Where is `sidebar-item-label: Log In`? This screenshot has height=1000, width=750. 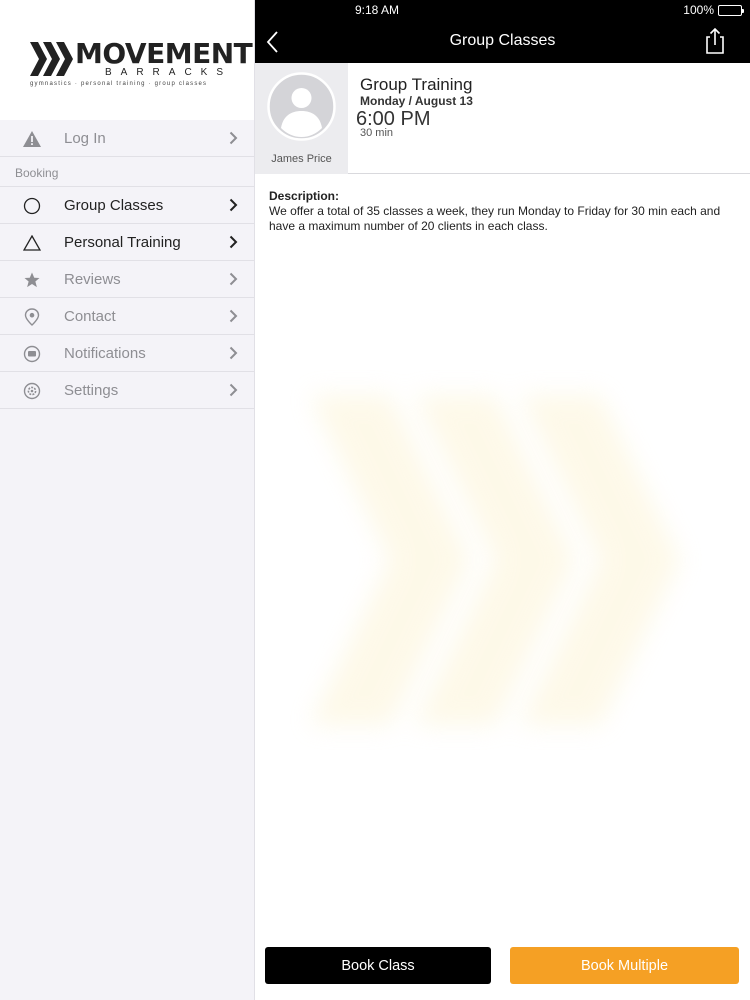 sidebar-item-label: Log In is located at coordinates (85, 138).